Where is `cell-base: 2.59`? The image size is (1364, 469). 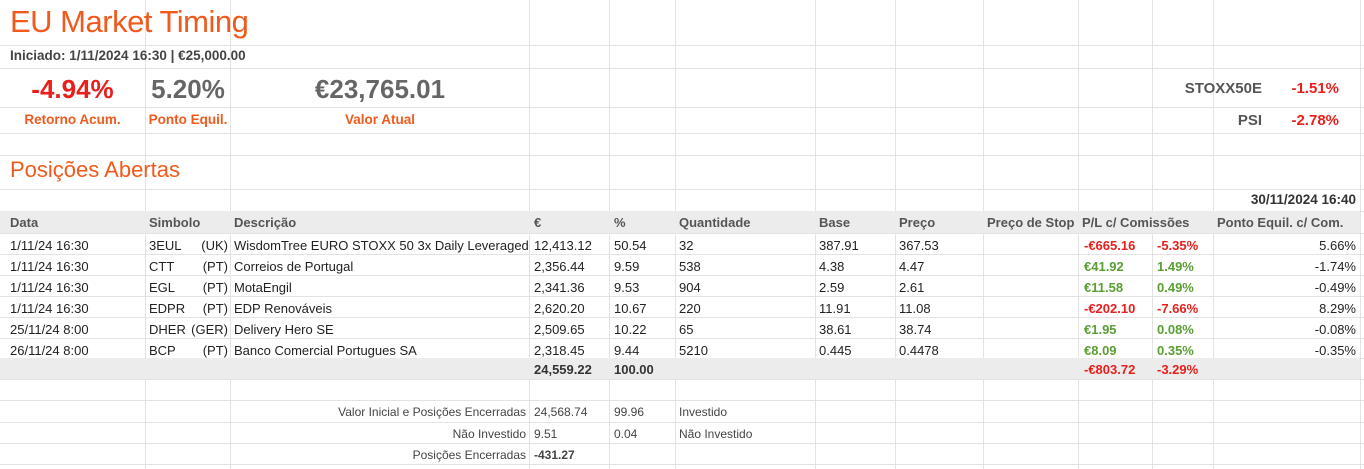 cell-base: 2.59 is located at coordinates (832, 287).